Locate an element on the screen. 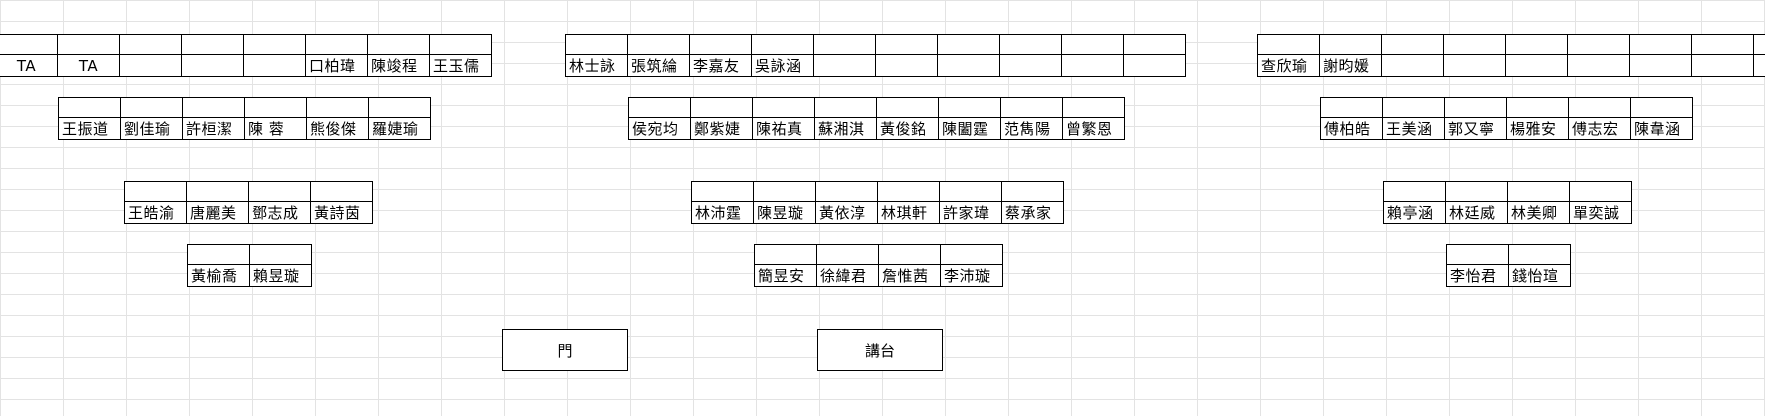 The image size is (1765, 416). seat-name-cell: 黃詩茵 is located at coordinates (341, 212).